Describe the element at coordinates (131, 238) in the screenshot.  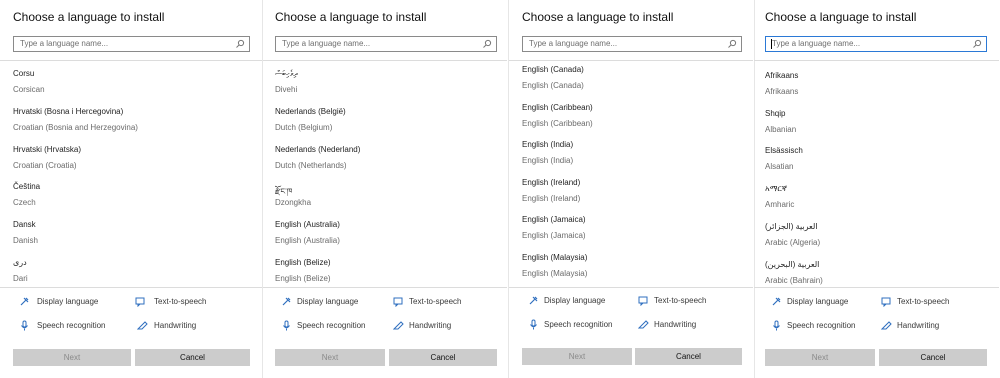
I see `language-item: Dansk Danish` at that location.